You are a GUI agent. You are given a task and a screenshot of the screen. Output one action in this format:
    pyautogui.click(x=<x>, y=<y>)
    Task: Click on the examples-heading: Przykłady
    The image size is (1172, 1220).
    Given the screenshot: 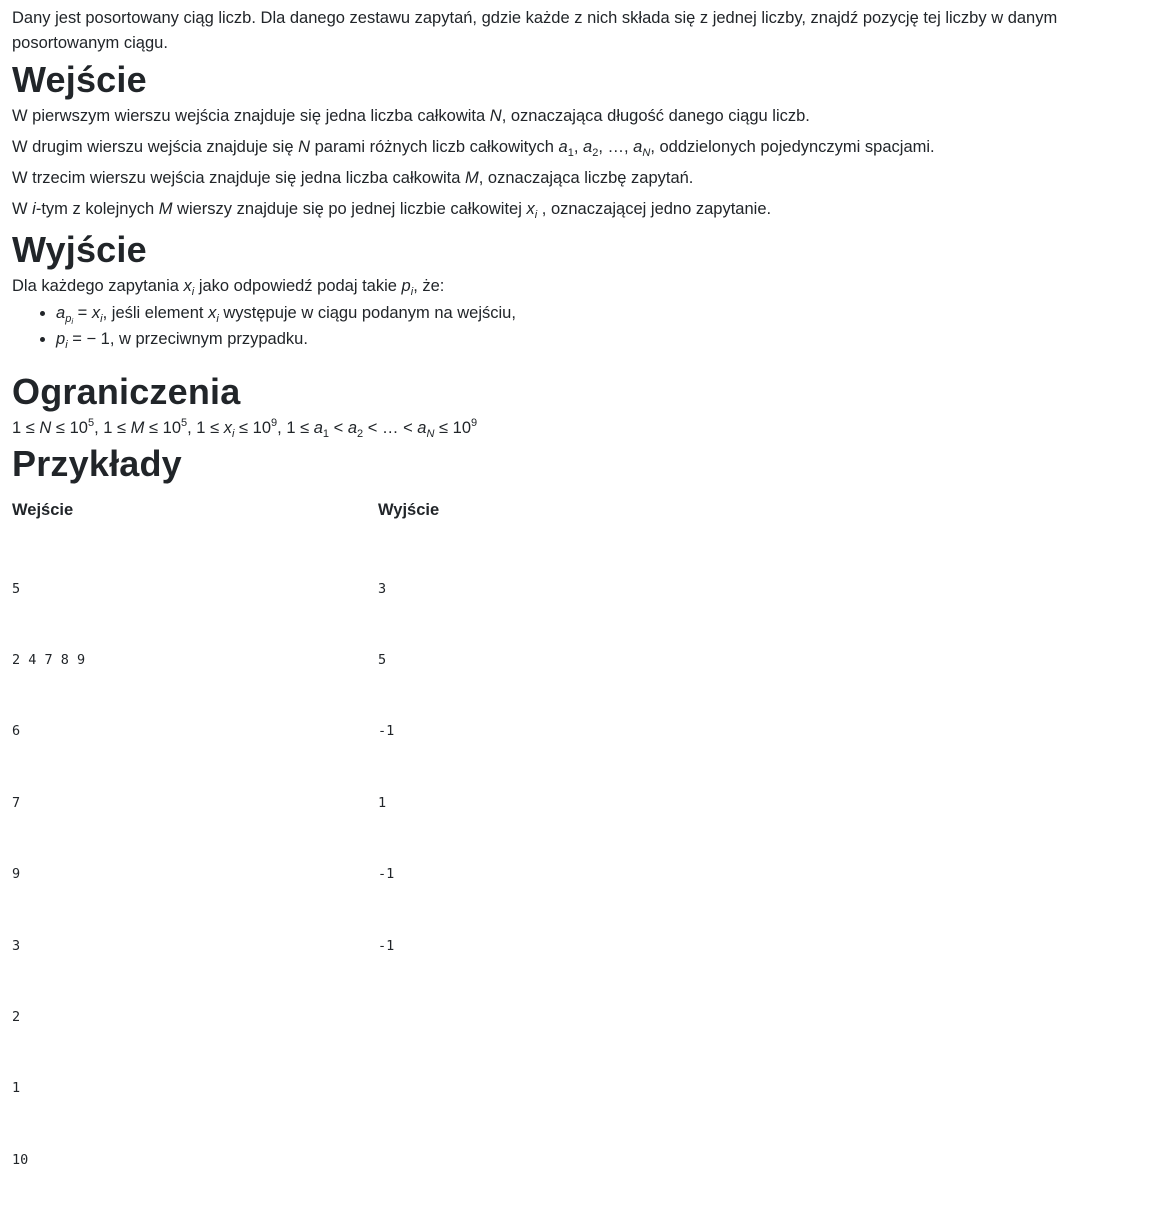 What is the action you would take?
    pyautogui.click(x=97, y=463)
    